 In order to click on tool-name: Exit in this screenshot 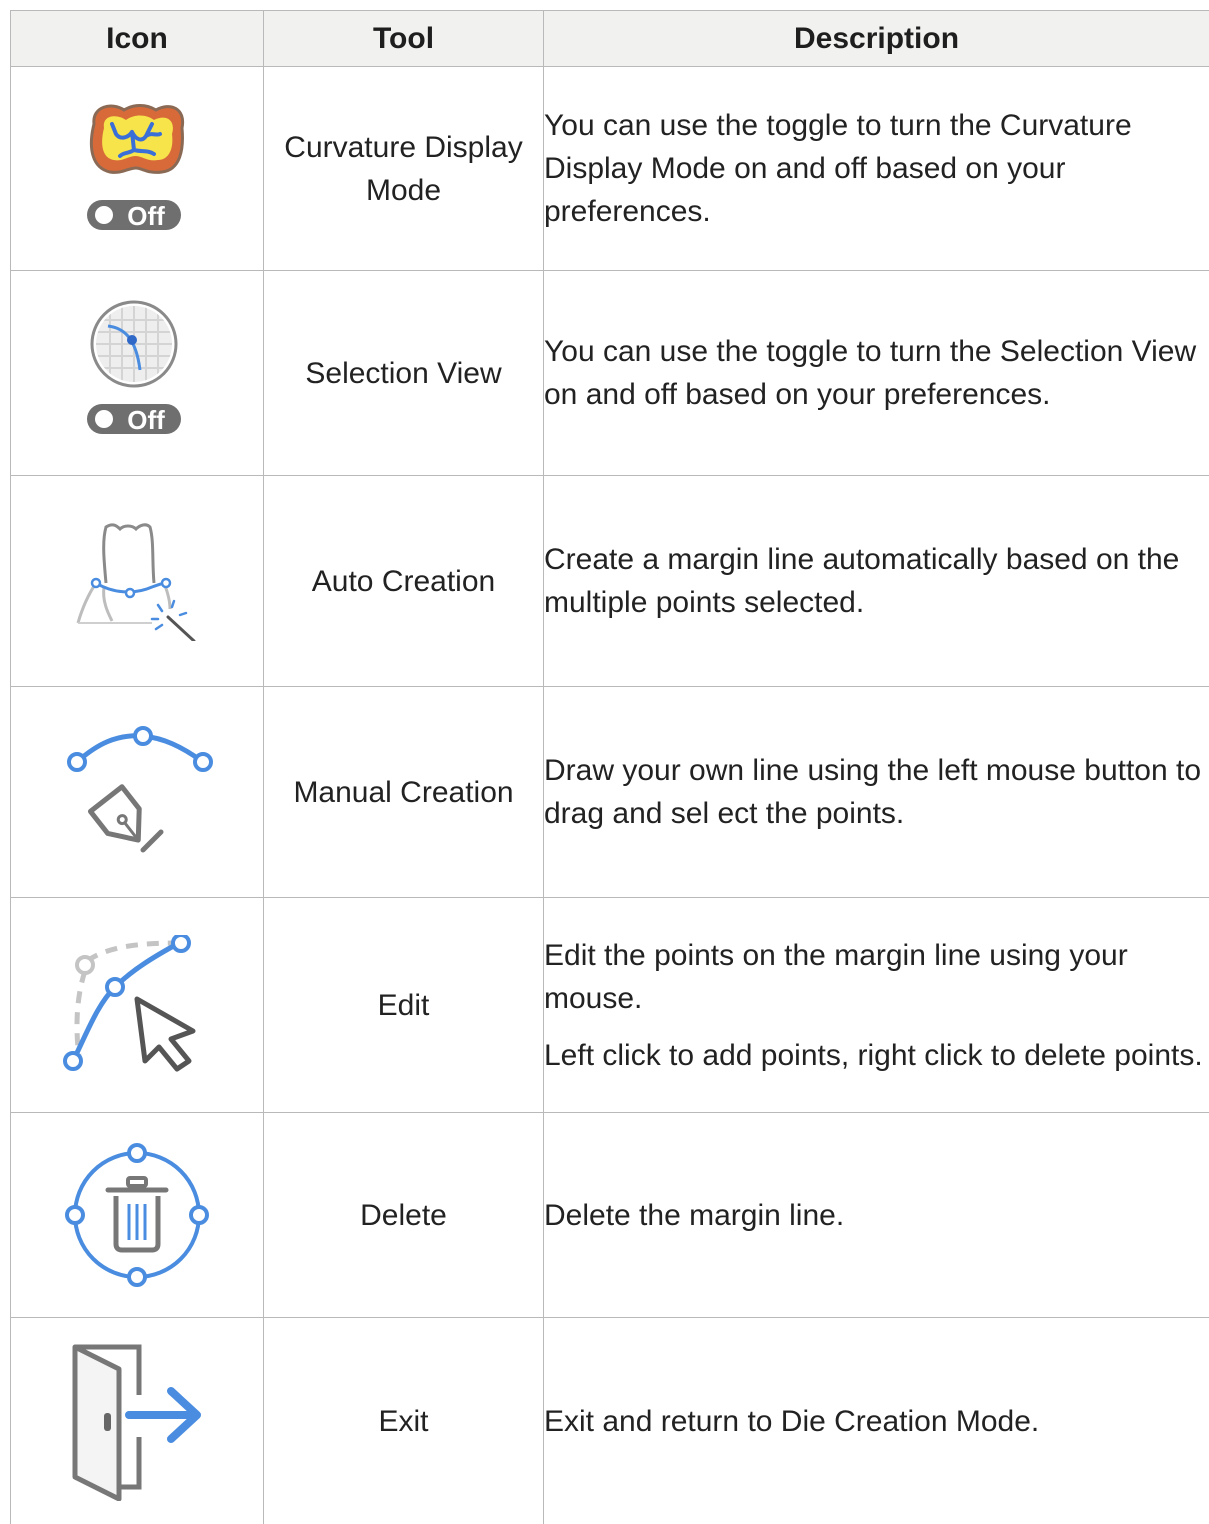, I will do `click(404, 1421)`.